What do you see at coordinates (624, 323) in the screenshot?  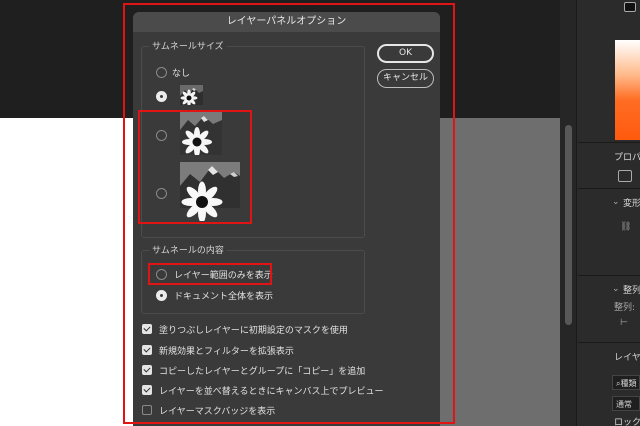 I see `align-left-icon: ⊢` at bounding box center [624, 323].